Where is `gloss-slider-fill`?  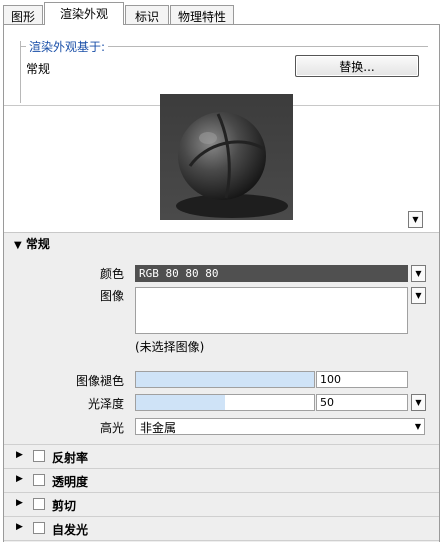 gloss-slider-fill is located at coordinates (180, 402).